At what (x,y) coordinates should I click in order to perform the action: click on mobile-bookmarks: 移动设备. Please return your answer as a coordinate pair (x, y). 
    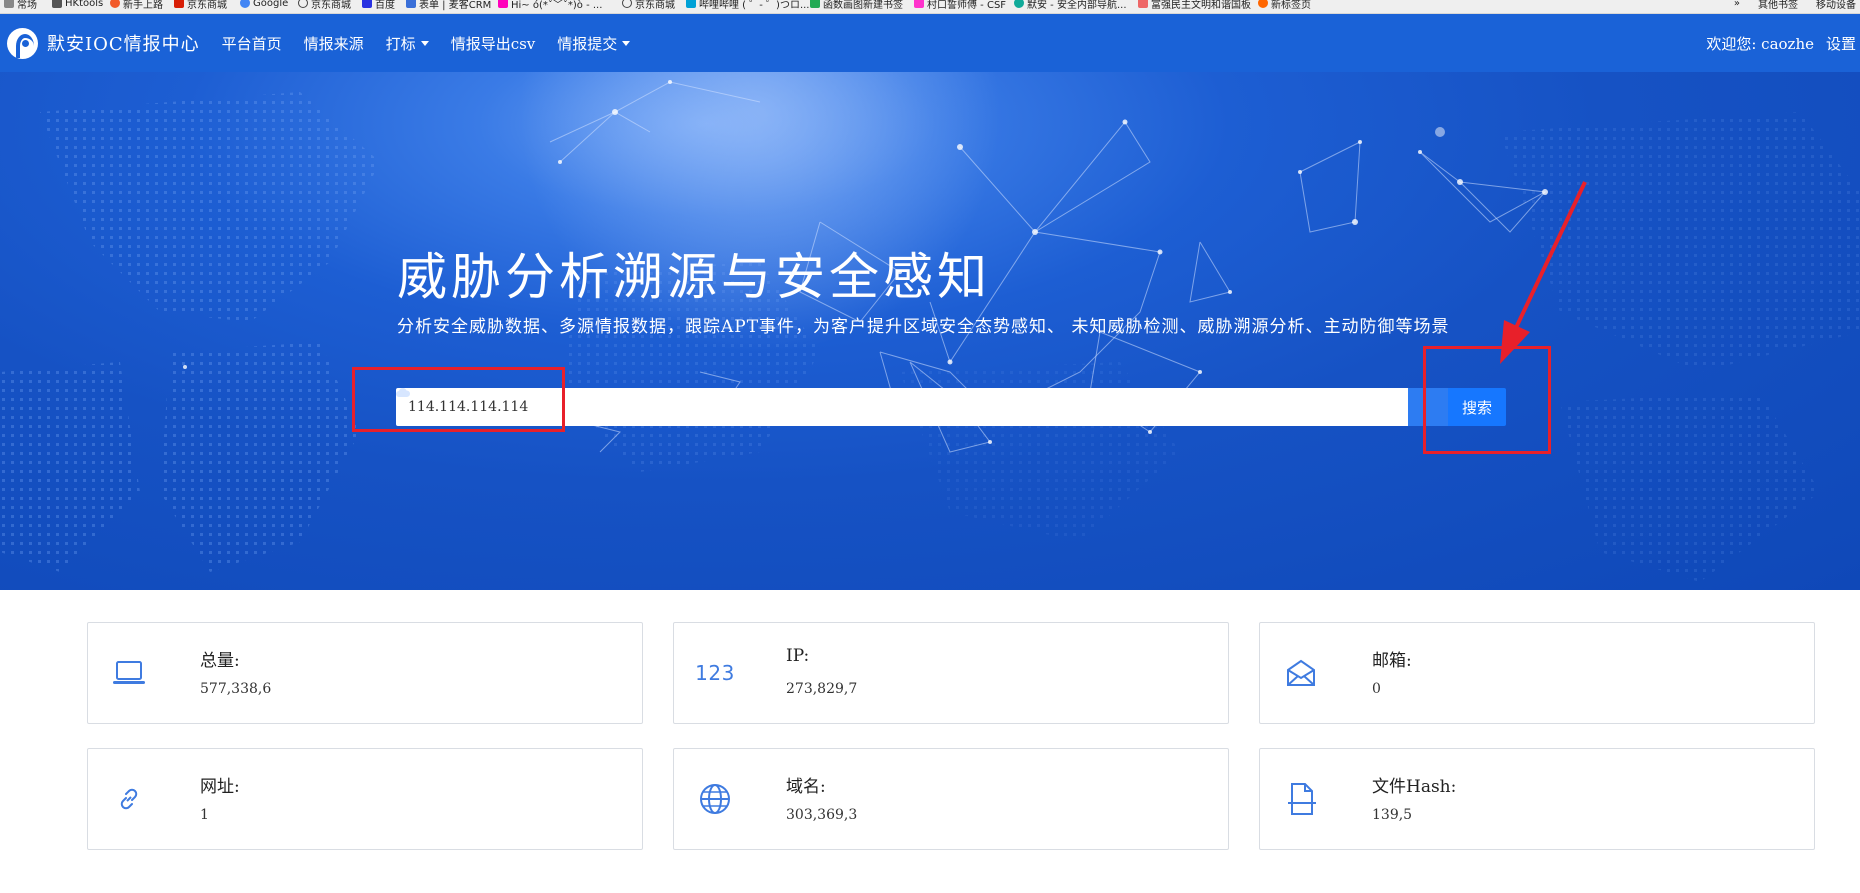
    Looking at the image, I should click on (1836, 5).